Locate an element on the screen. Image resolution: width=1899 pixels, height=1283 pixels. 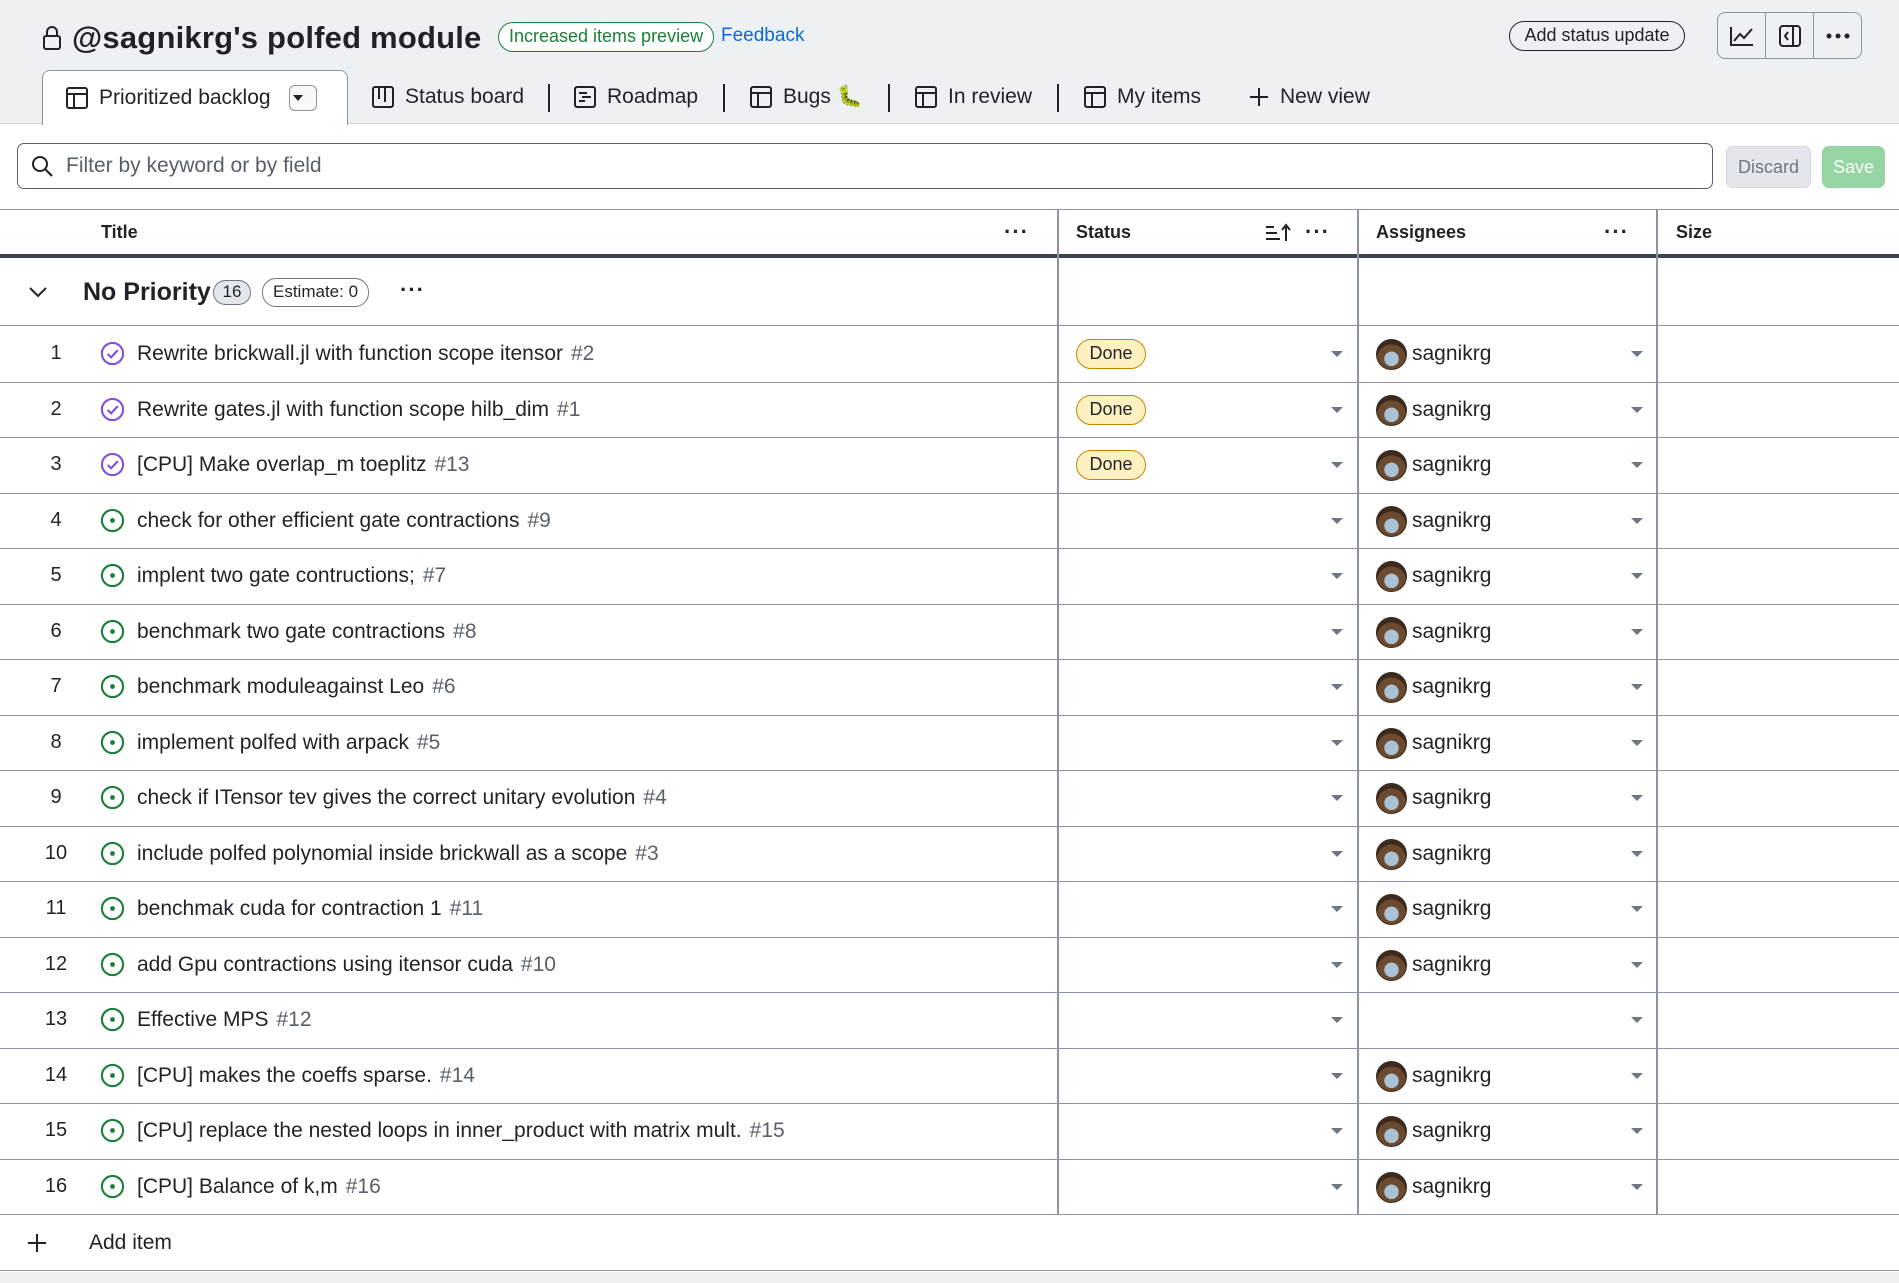
add-item-row: Add item is located at coordinates (949, 1243).